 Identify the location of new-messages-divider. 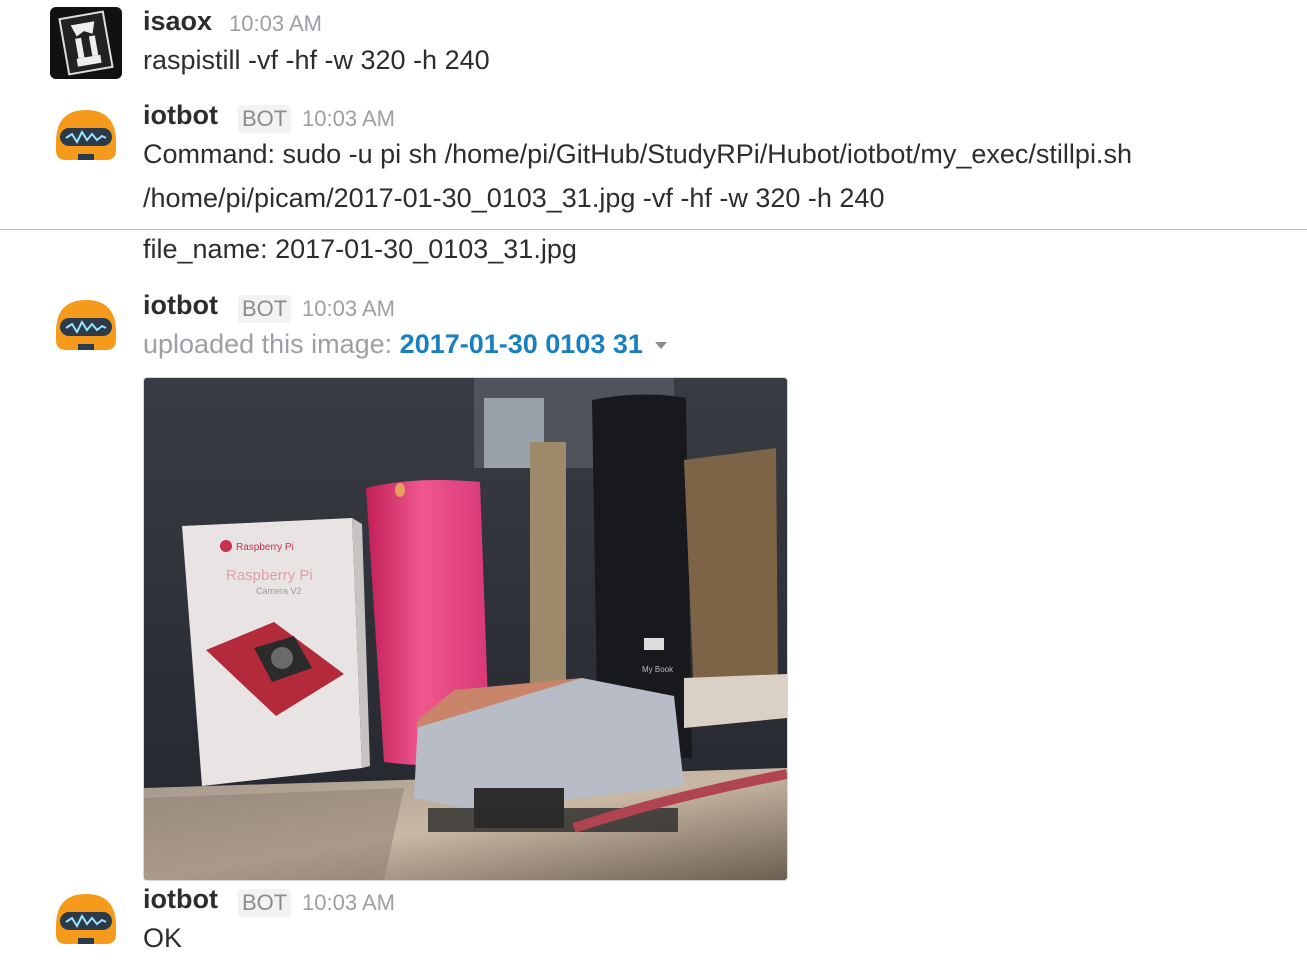
(653, 229).